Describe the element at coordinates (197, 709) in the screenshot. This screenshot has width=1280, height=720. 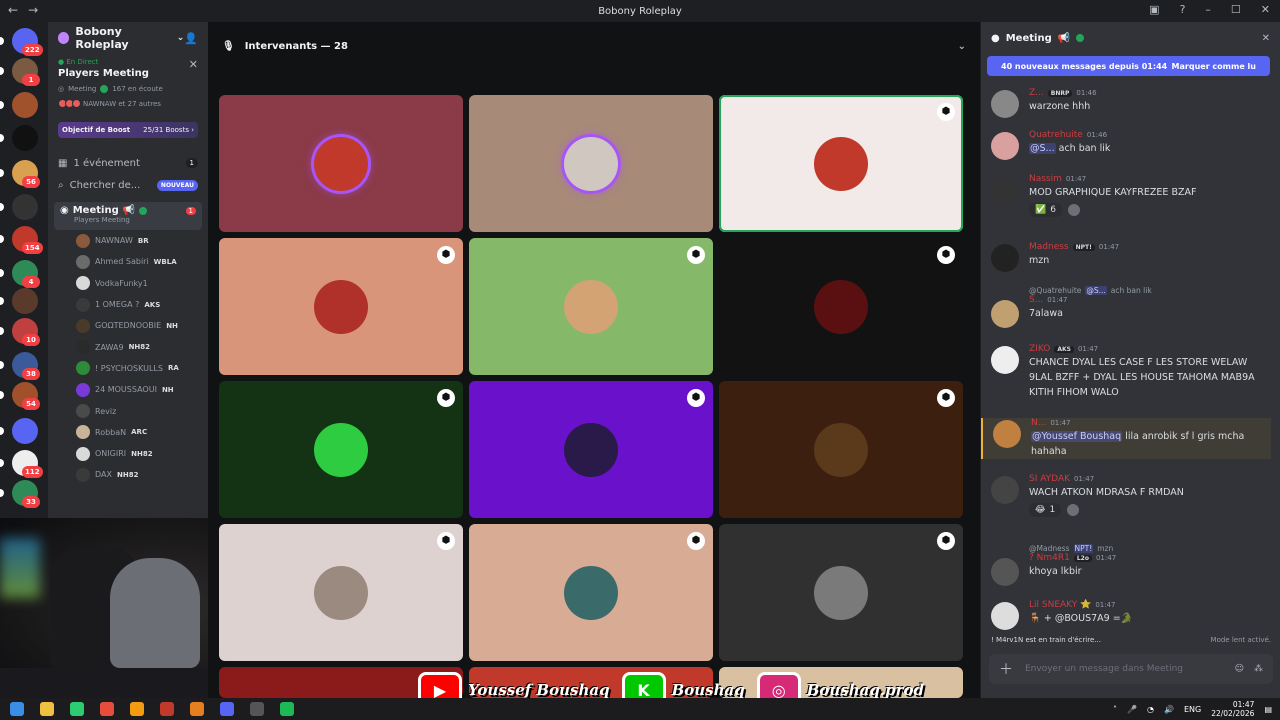
I see `brave-icon` at that location.